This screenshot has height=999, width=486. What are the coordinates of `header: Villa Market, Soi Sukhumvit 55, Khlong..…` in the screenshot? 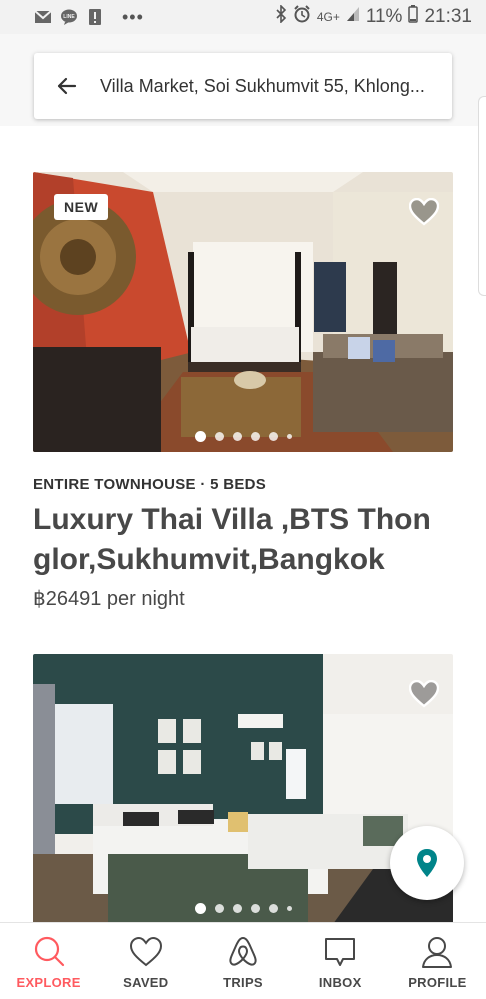 It's located at (243, 80).